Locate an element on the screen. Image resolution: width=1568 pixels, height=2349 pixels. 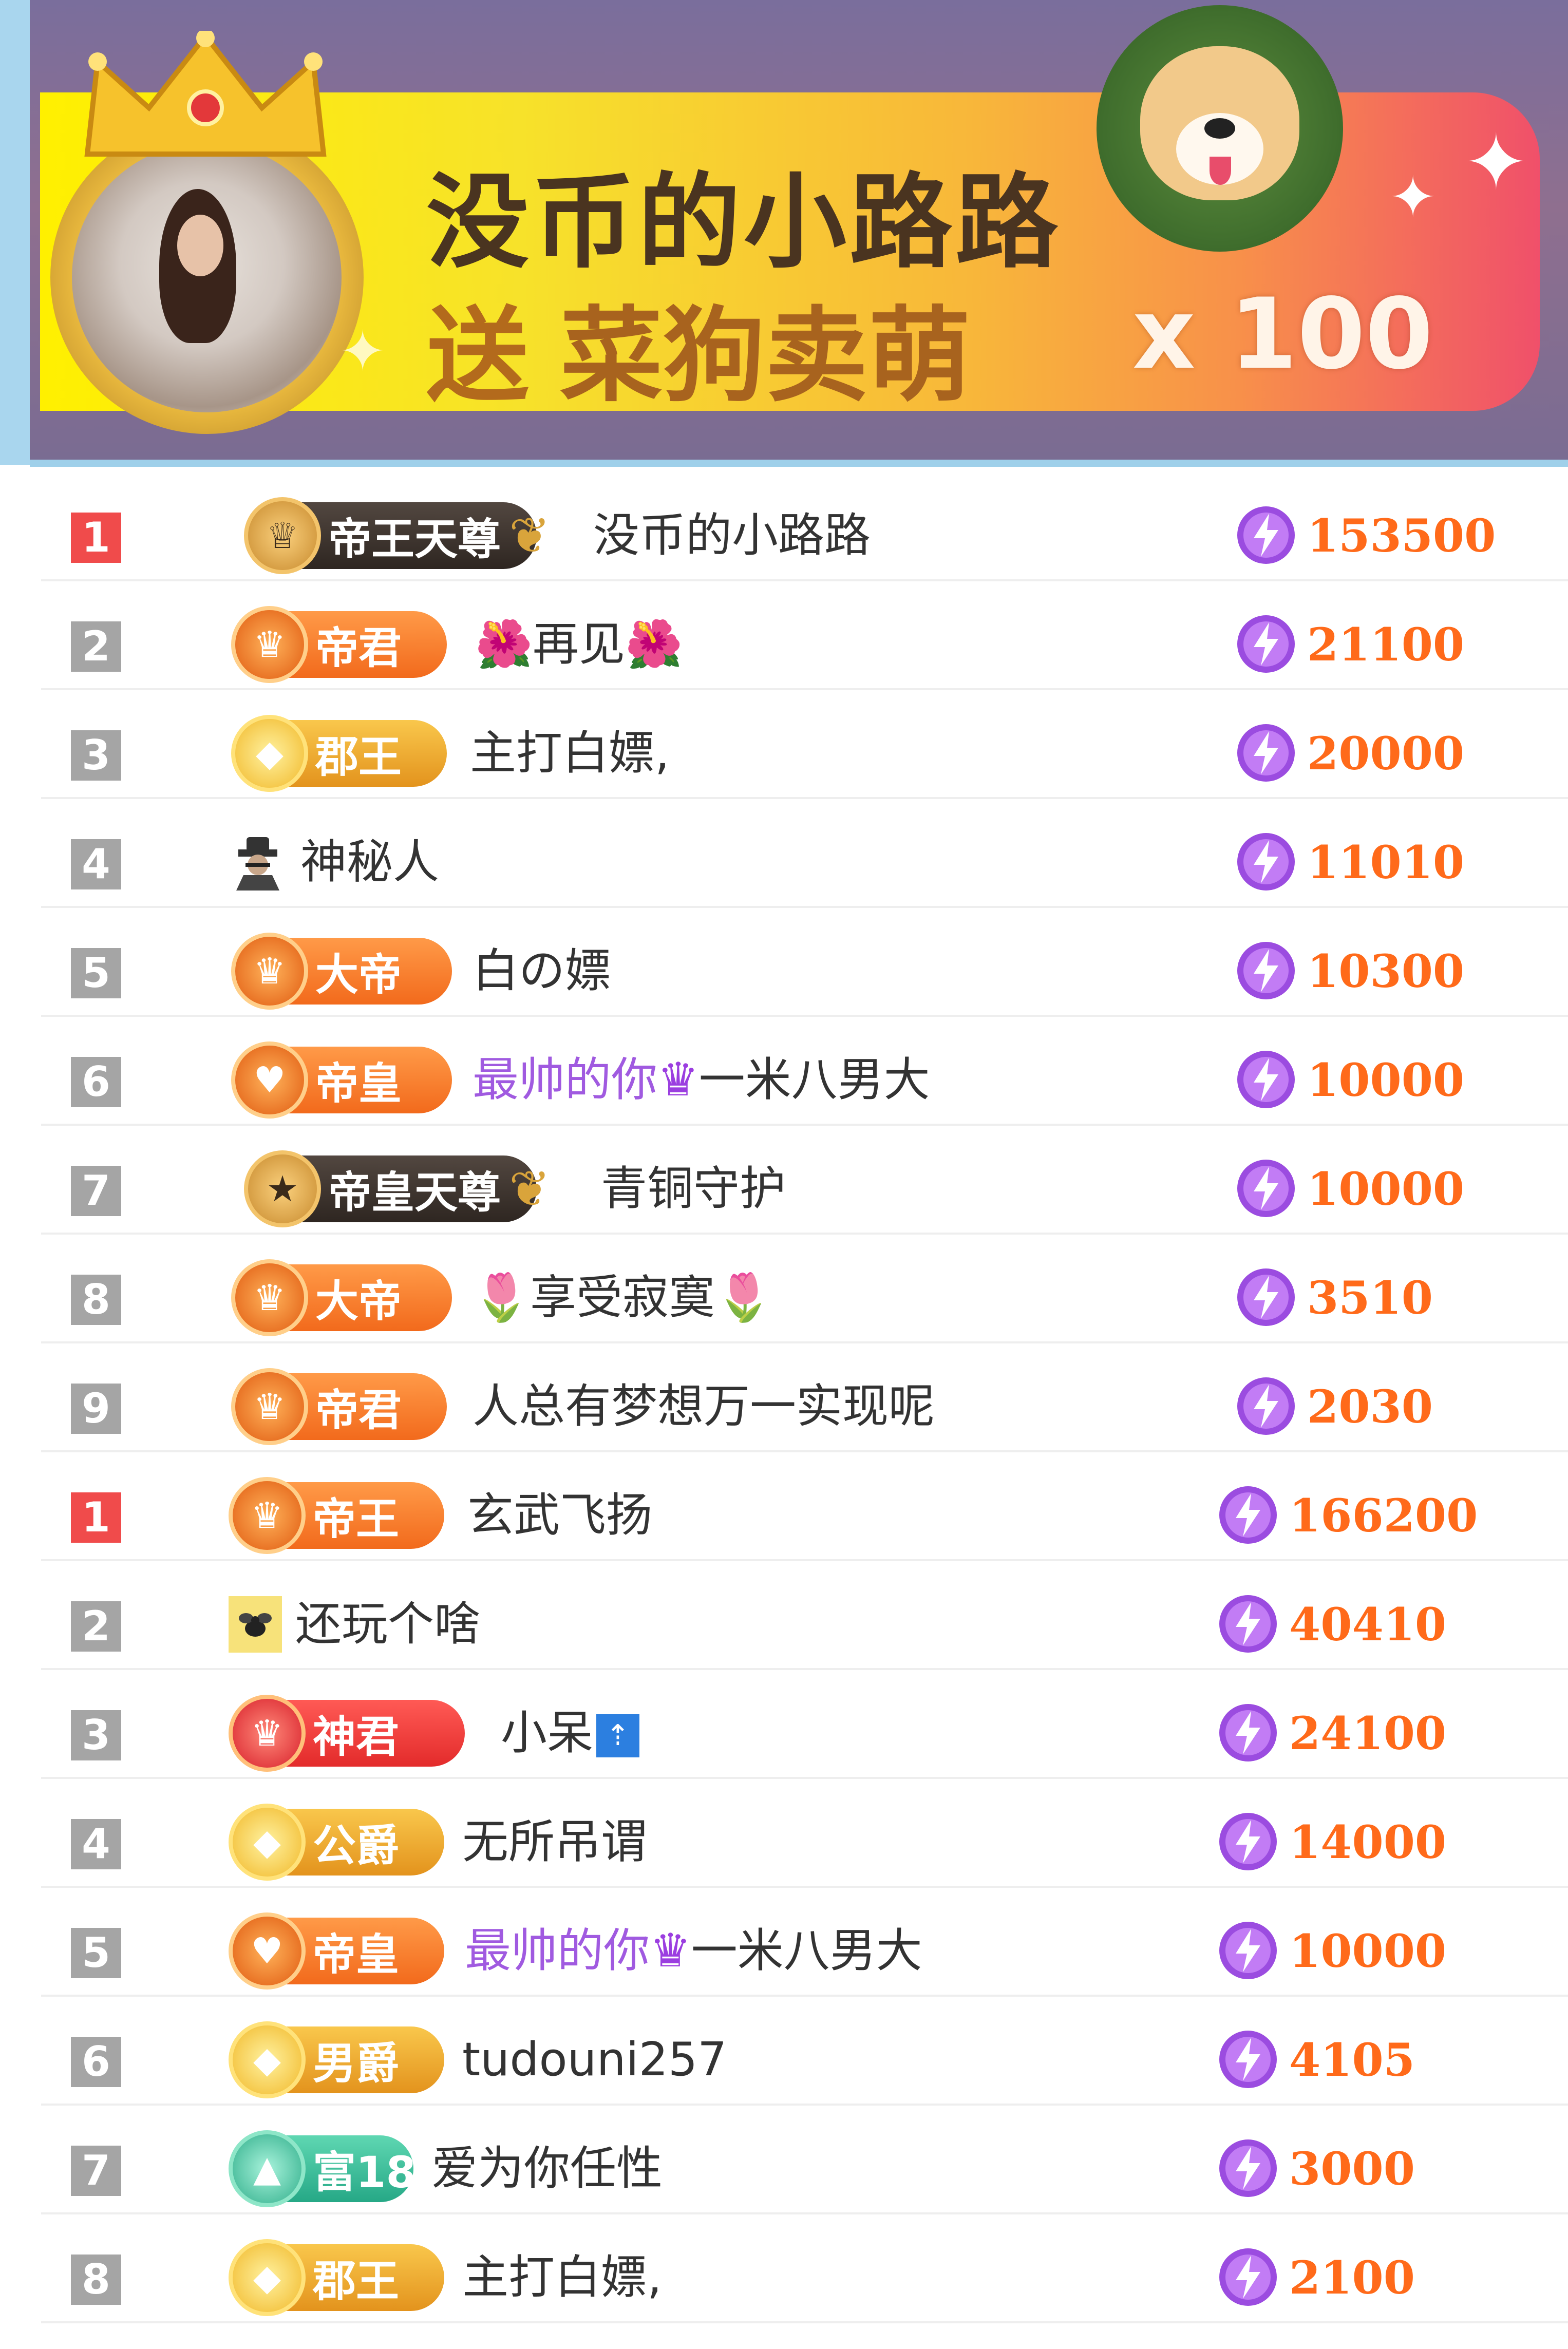
leaderboard-row: 3 ♛ 神君 小呆 ⇡ 24100 is located at coordinates (784, 1724).